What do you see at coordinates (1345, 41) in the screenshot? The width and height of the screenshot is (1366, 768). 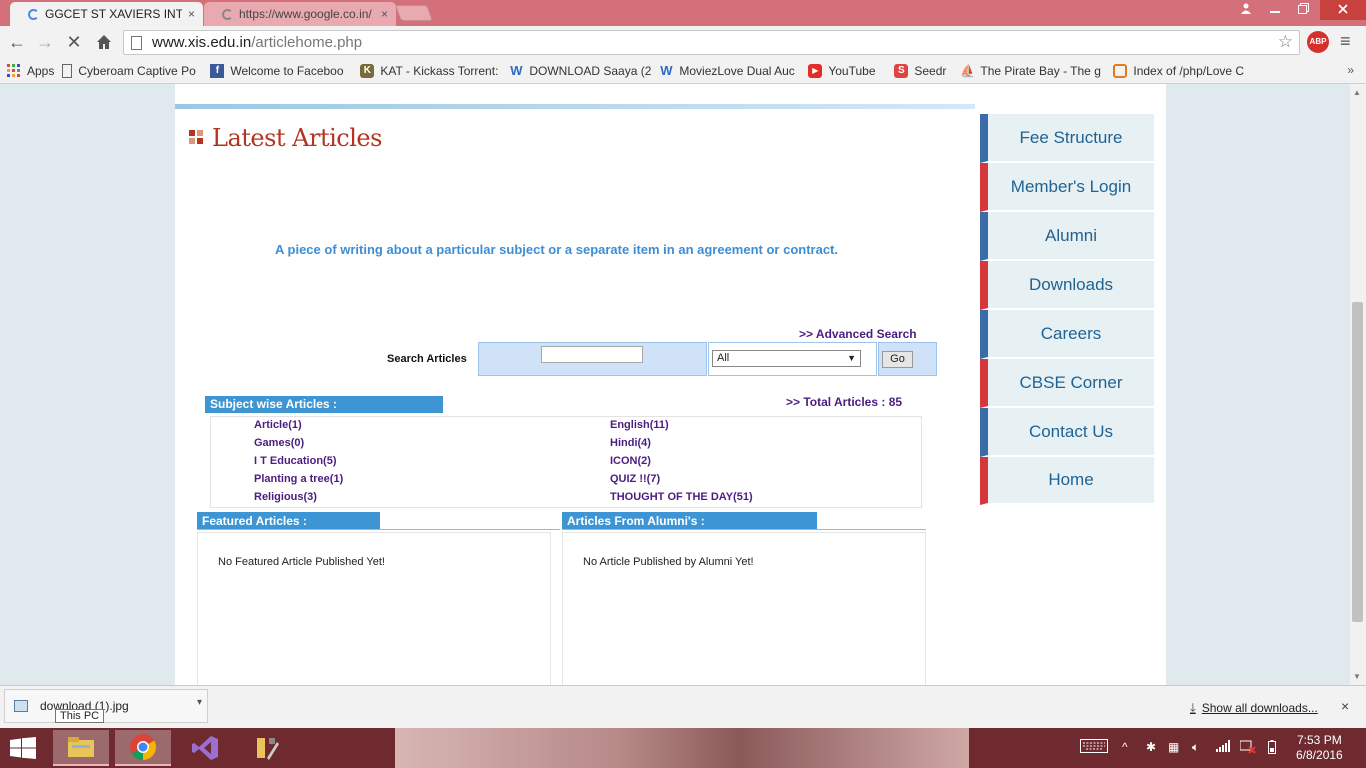 I see `chrome-menu-icon: ≡` at bounding box center [1345, 41].